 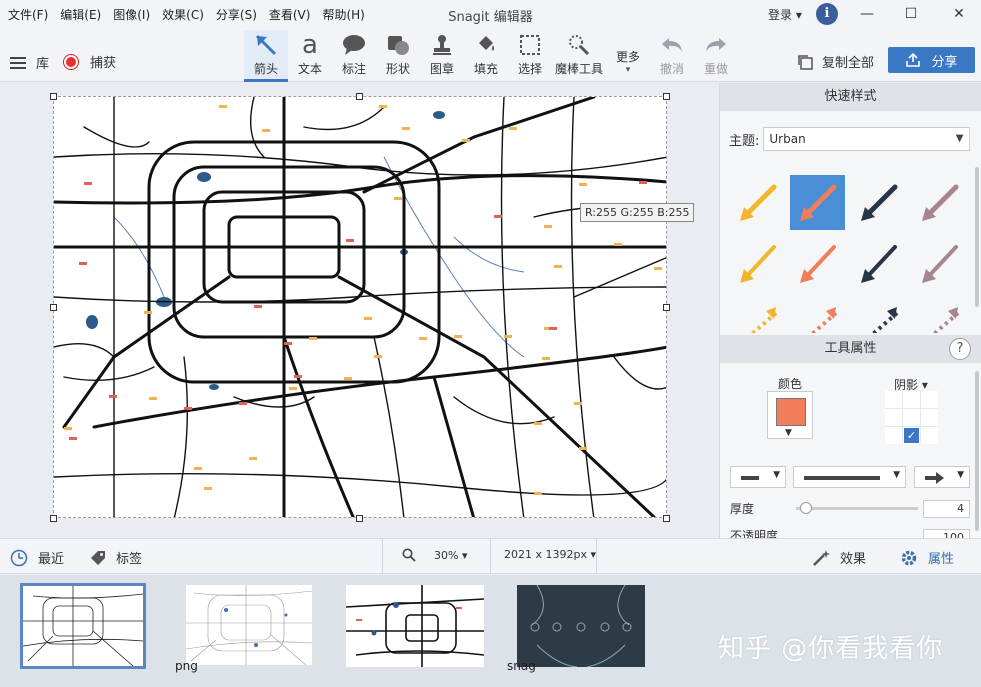 What do you see at coordinates (37, 557) in the screenshot?
I see `recent-button: 最近` at bounding box center [37, 557].